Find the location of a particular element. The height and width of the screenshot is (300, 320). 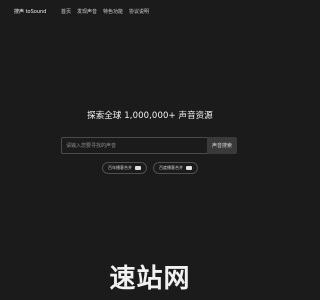

nav-link-terms: 协议说明 is located at coordinates (139, 11).